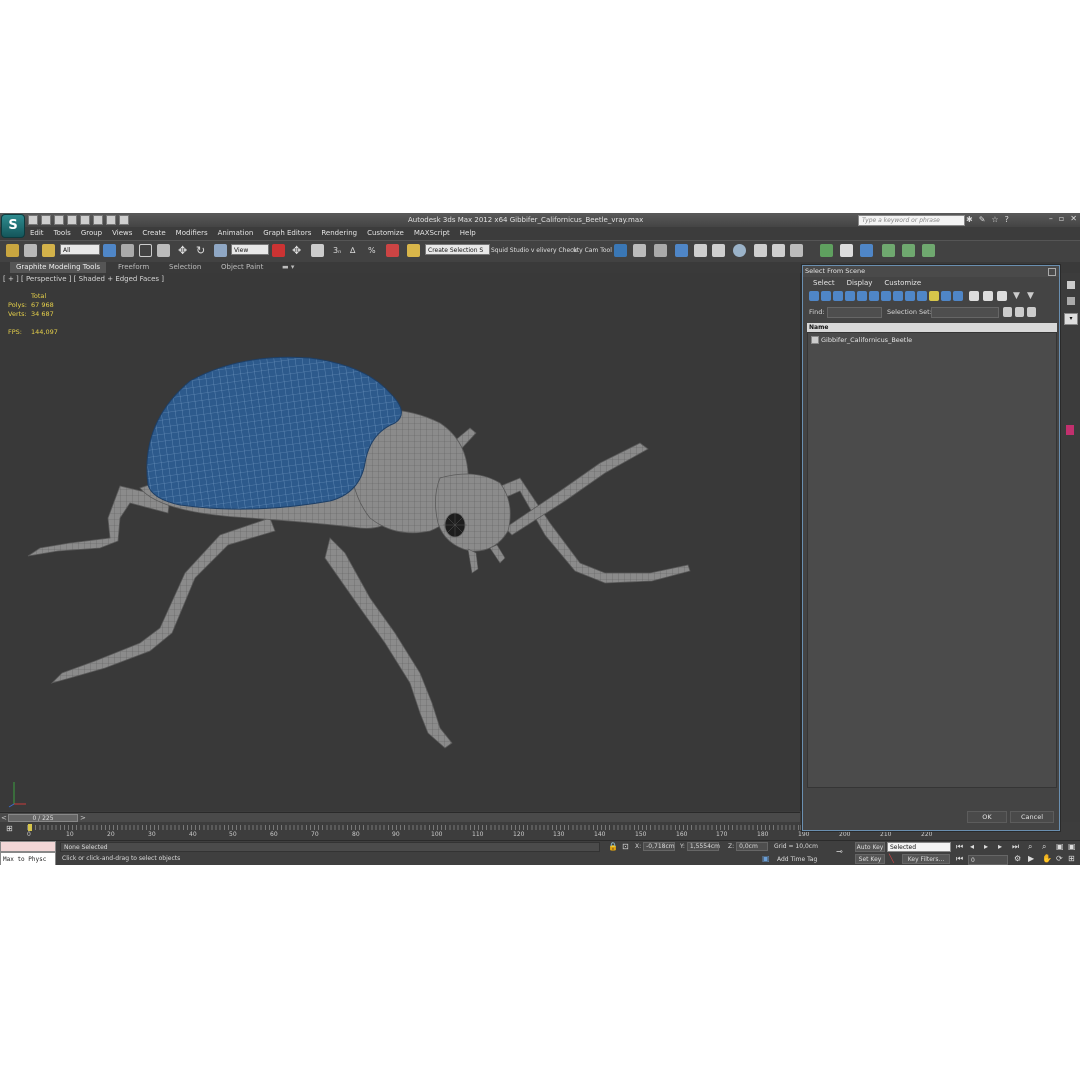  What do you see at coordinates (1000, 847) in the screenshot?
I see `next-frame-icon: ▸` at bounding box center [1000, 847].